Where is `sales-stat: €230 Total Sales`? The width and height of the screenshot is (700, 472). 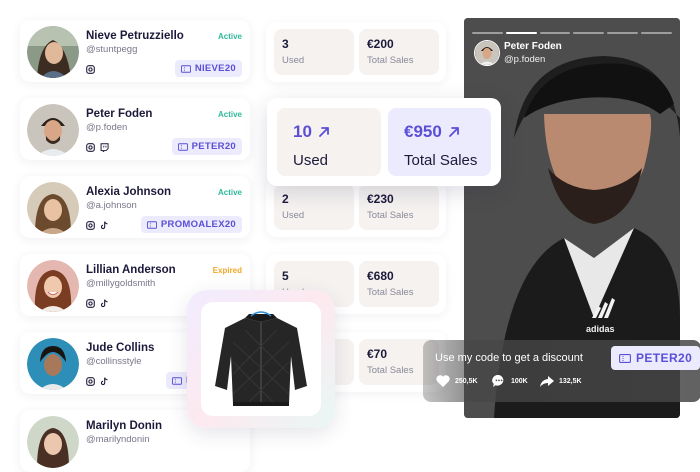
sales-stat: €230 Total Sales is located at coordinates (399, 207).